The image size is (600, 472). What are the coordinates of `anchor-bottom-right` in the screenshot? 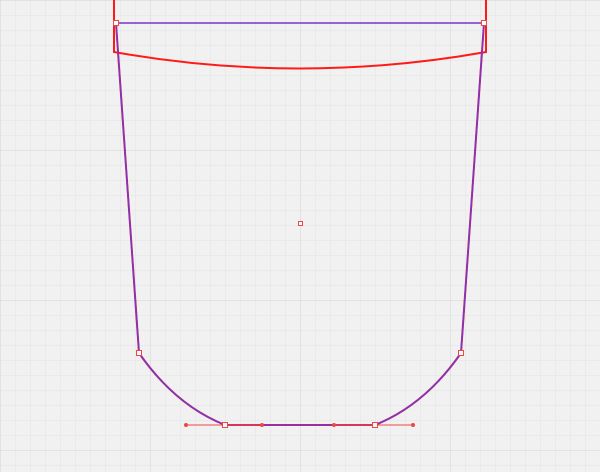 It's located at (375, 425).